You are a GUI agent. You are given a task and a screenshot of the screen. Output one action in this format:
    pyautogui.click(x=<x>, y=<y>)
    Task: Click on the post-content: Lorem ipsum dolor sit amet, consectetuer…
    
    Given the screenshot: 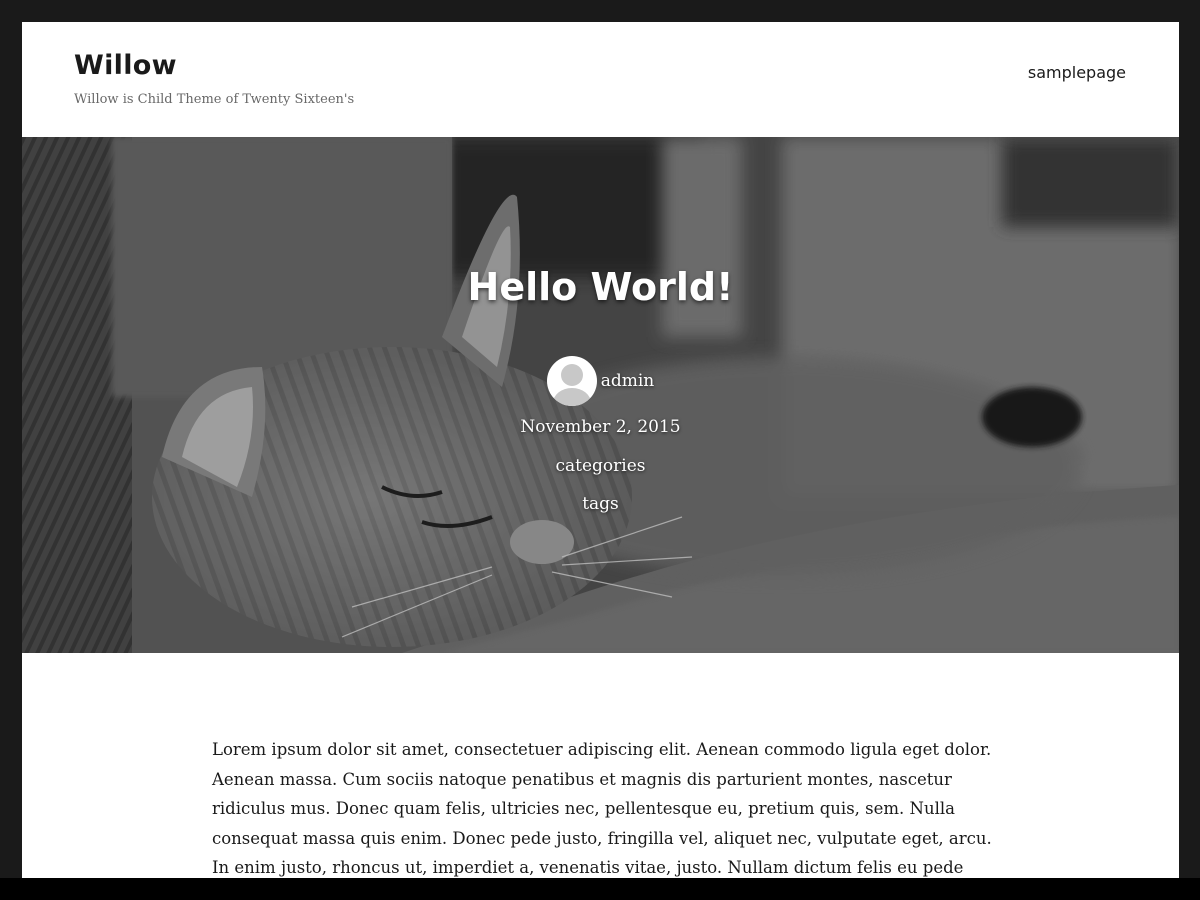 What is the action you would take?
    pyautogui.click(x=607, y=806)
    